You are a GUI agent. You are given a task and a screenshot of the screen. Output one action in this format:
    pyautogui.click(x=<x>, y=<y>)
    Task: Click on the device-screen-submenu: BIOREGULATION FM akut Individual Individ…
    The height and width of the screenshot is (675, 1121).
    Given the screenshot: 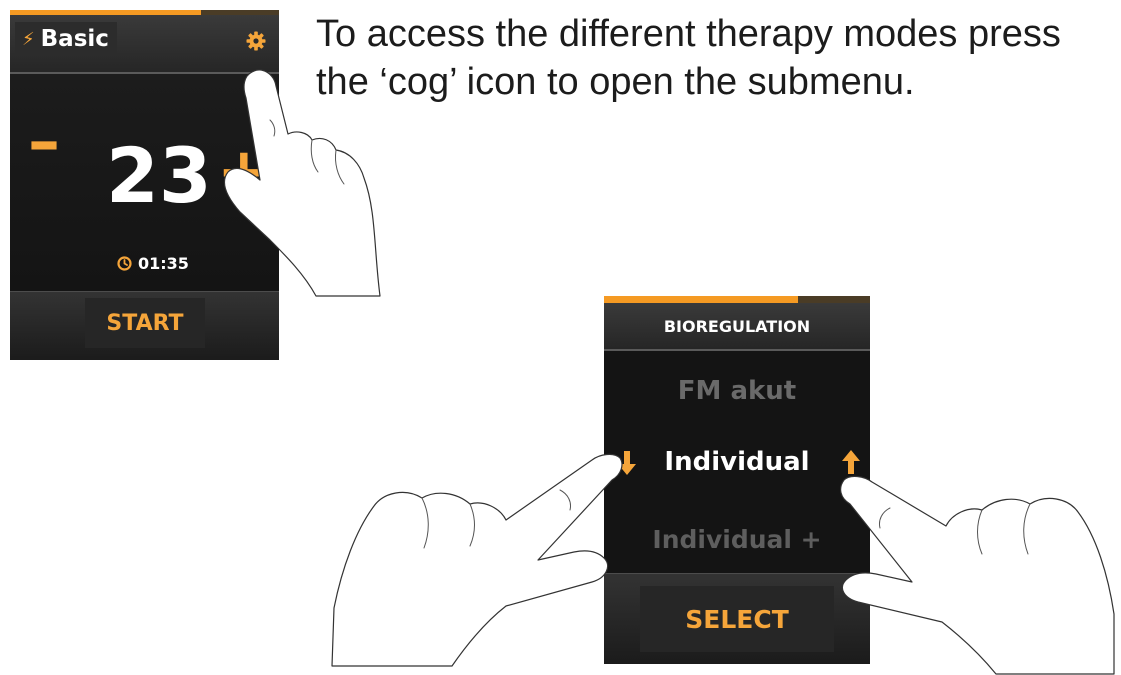 What is the action you would take?
    pyautogui.click(x=737, y=480)
    